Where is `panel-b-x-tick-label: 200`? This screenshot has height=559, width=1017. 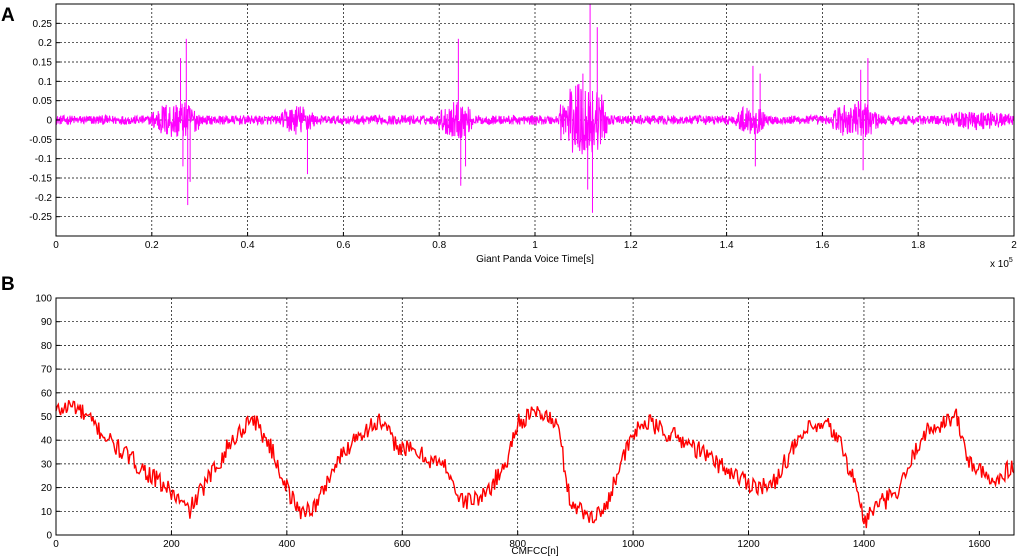
panel-b-x-tick-label: 200 is located at coordinates (171, 544).